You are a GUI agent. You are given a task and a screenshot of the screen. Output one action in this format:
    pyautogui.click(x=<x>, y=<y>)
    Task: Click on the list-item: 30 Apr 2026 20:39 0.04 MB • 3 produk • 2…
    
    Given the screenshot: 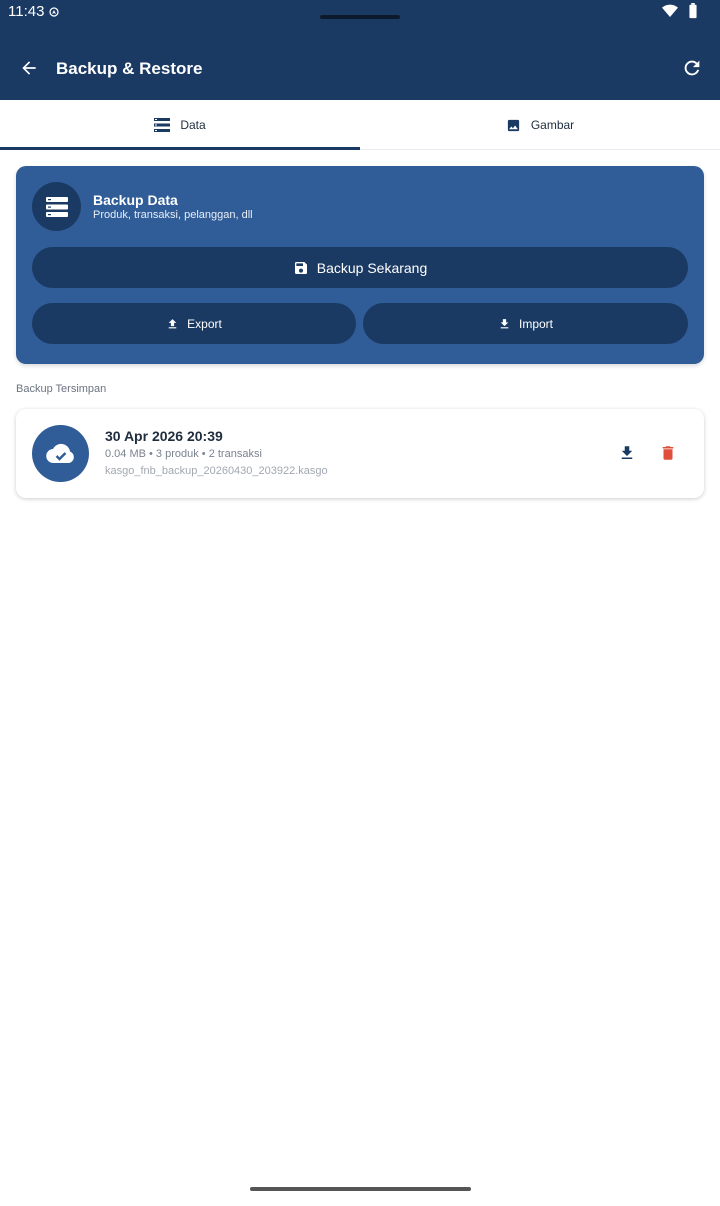 What is the action you would take?
    pyautogui.click(x=360, y=453)
    